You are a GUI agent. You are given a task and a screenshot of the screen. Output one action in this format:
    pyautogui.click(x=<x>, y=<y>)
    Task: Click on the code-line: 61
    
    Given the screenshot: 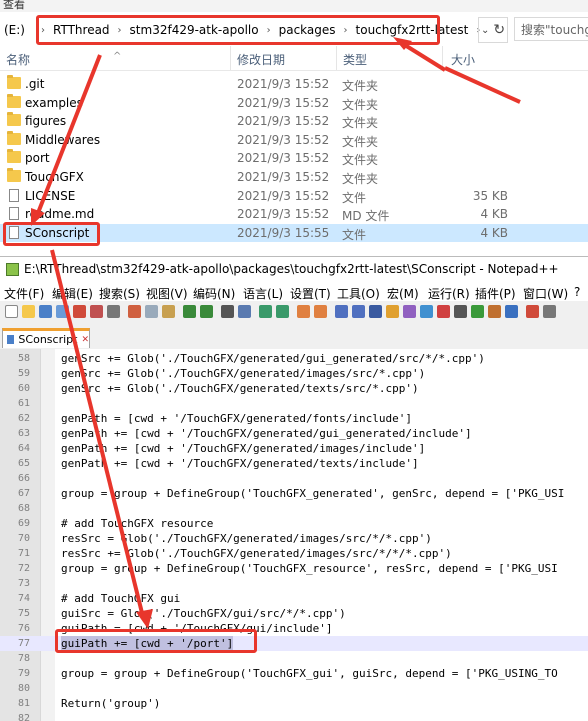 What is the action you would take?
    pyautogui.click(x=294, y=403)
    